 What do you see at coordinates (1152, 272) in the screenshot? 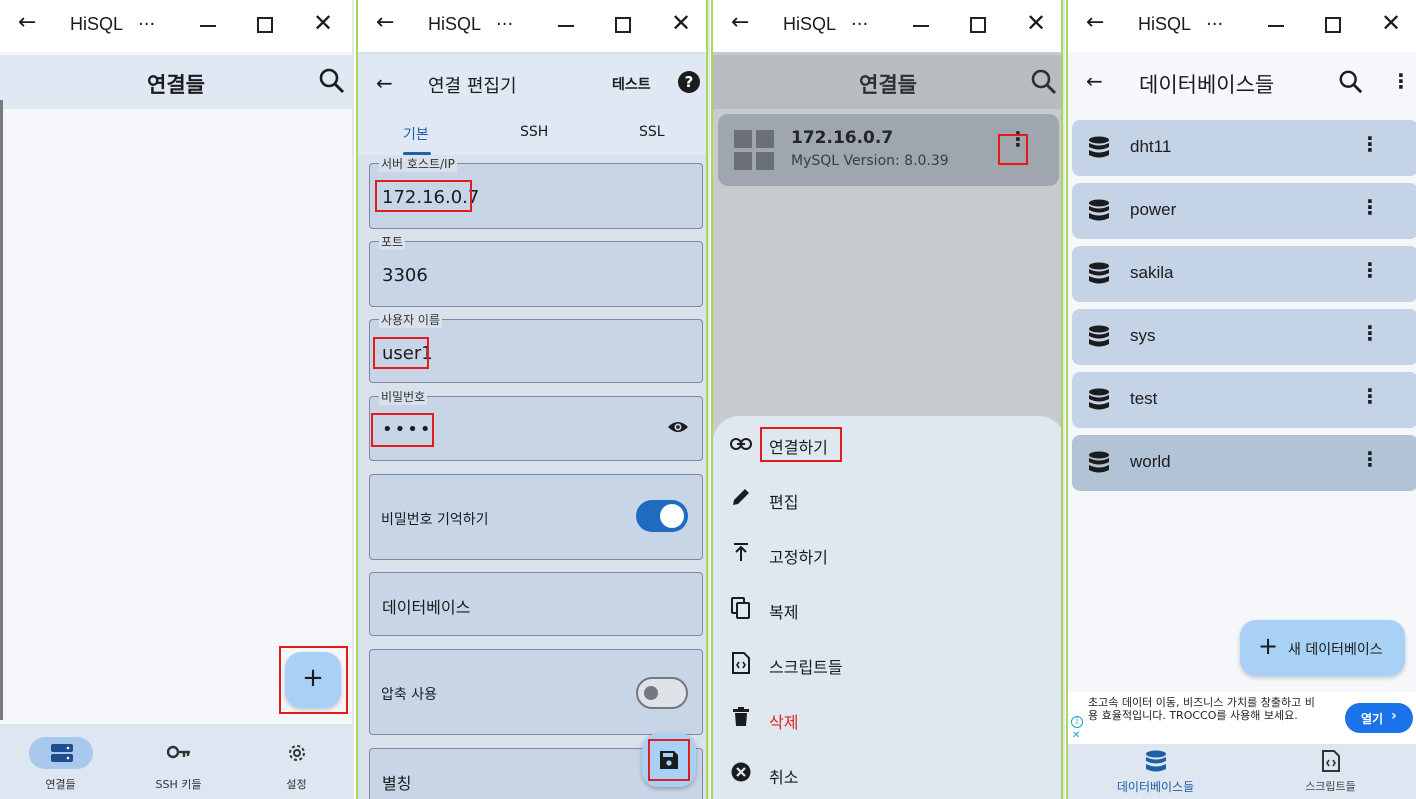
I see `database-name: sakila` at bounding box center [1152, 272].